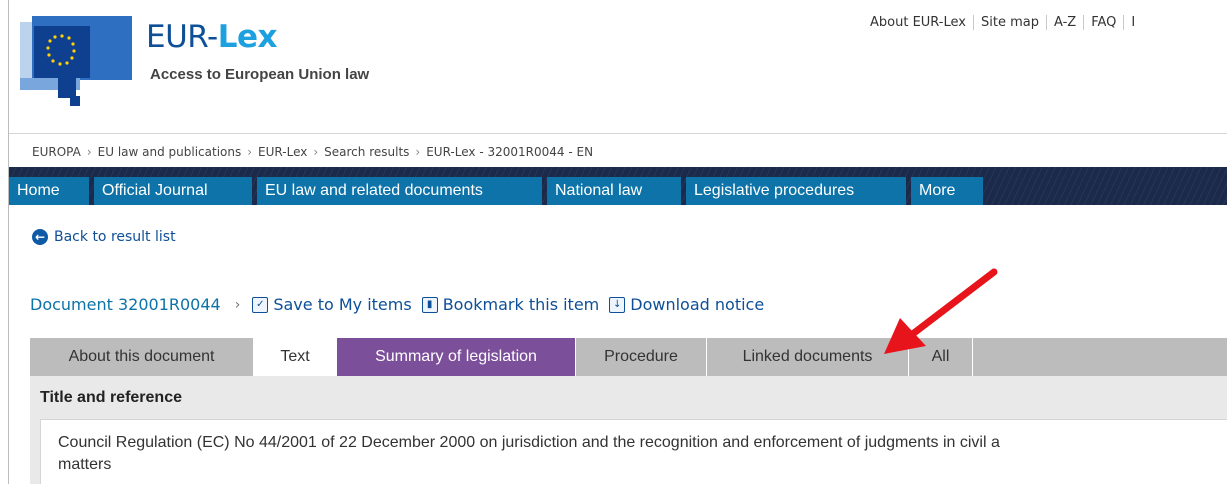 This screenshot has height=484, width=1227. What do you see at coordinates (8, 242) in the screenshot?
I see `page-left-border` at bounding box center [8, 242].